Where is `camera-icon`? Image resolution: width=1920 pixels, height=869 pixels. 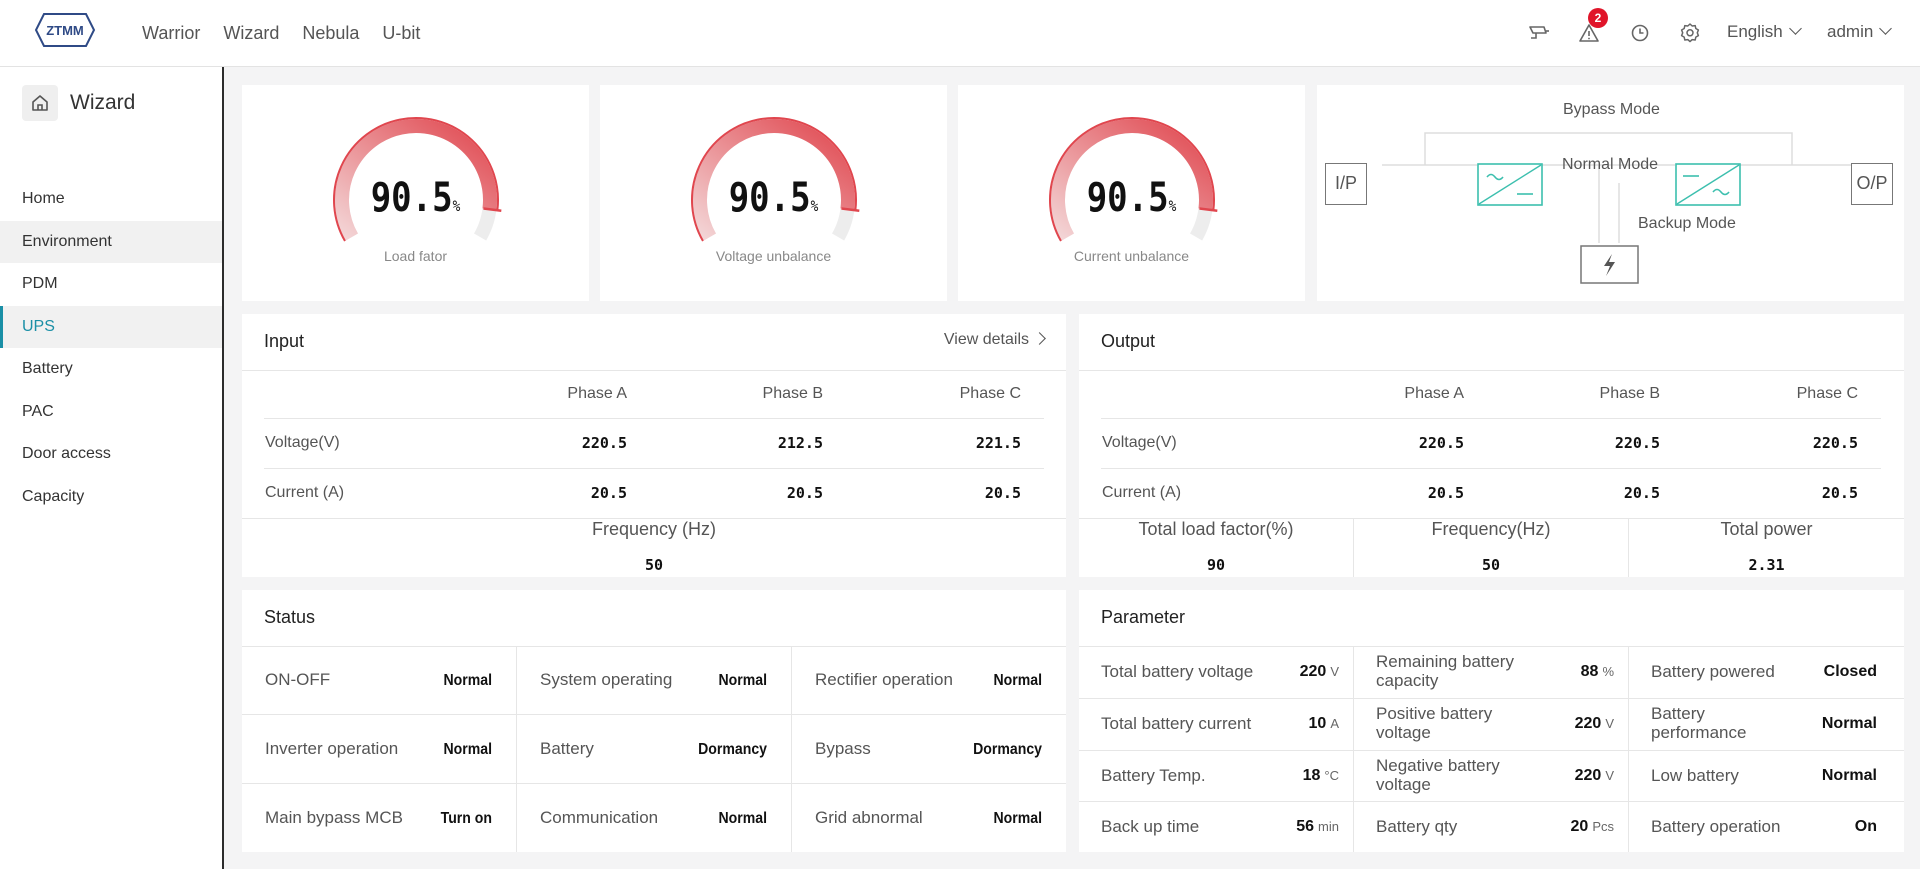
camera-icon is located at coordinates (1539, 33).